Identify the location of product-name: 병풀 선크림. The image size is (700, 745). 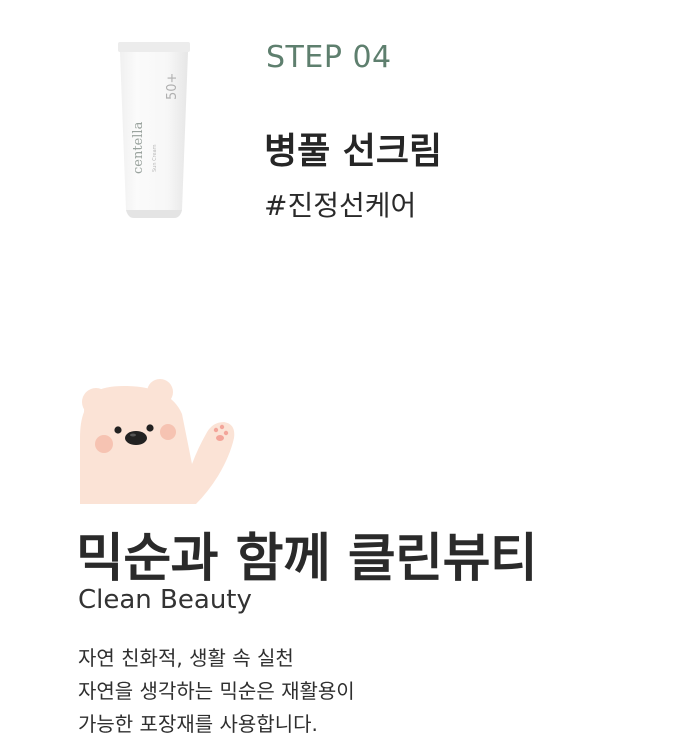
(353, 151).